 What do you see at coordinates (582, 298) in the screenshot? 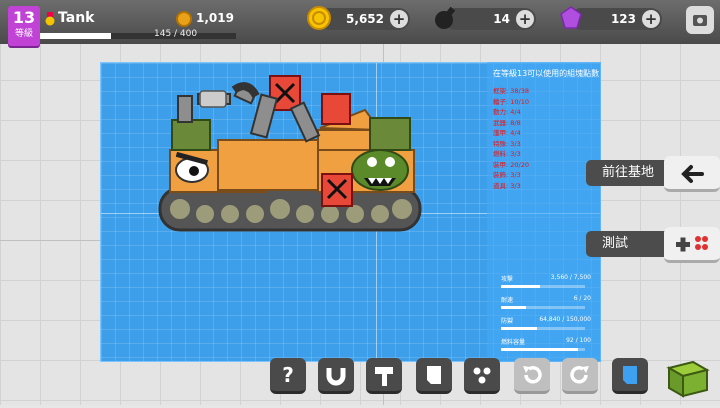
I see `stat-value: 6 / 20` at bounding box center [582, 298].